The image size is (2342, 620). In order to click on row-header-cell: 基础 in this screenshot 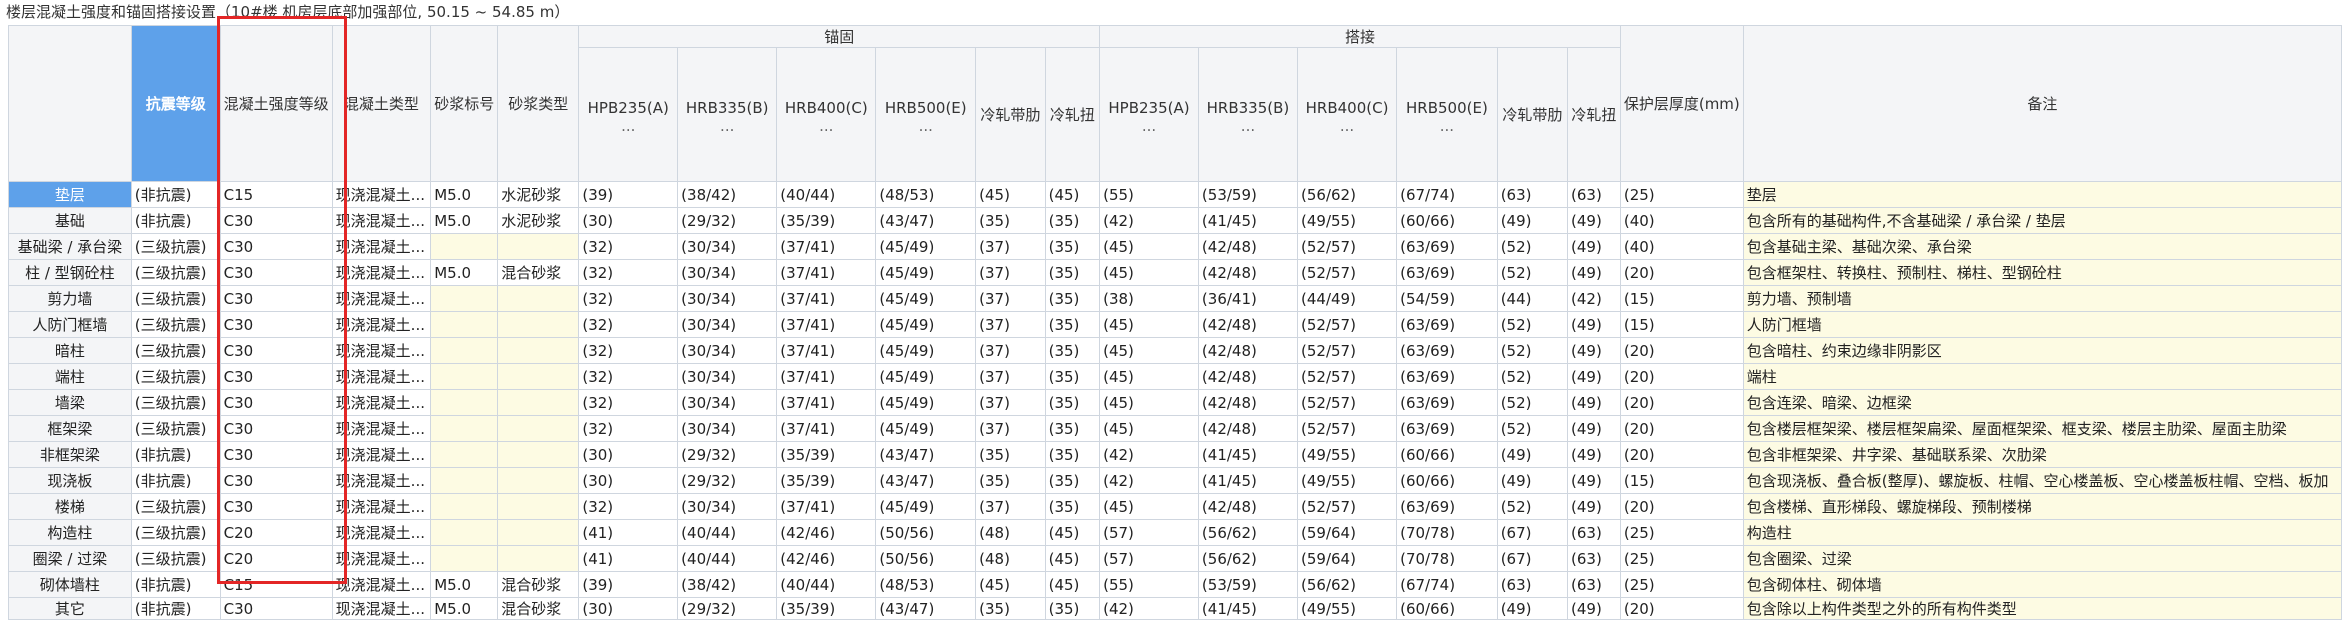, I will do `click(70, 220)`.